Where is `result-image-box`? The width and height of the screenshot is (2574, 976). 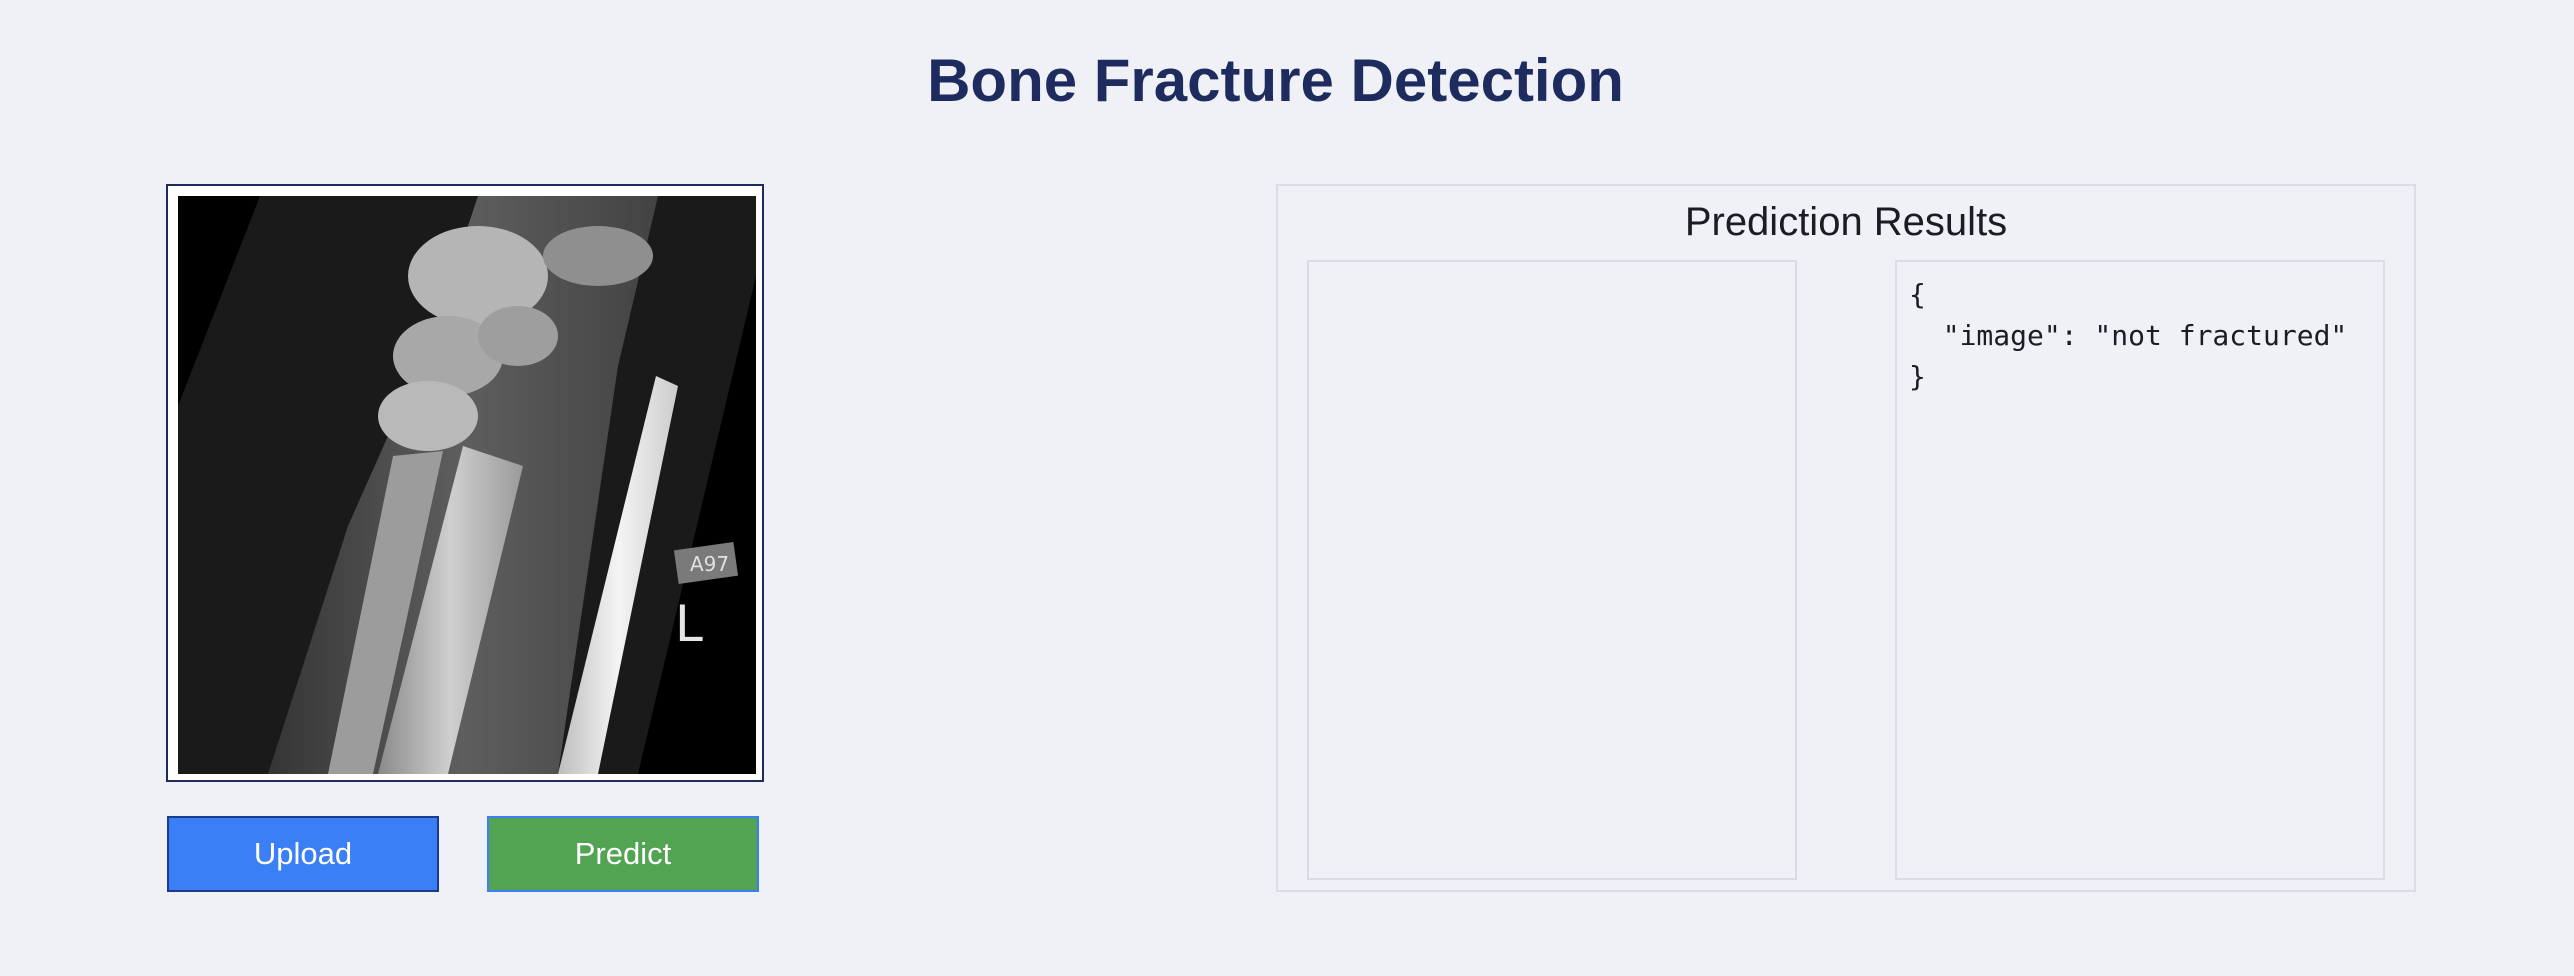
result-image-box is located at coordinates (1552, 570).